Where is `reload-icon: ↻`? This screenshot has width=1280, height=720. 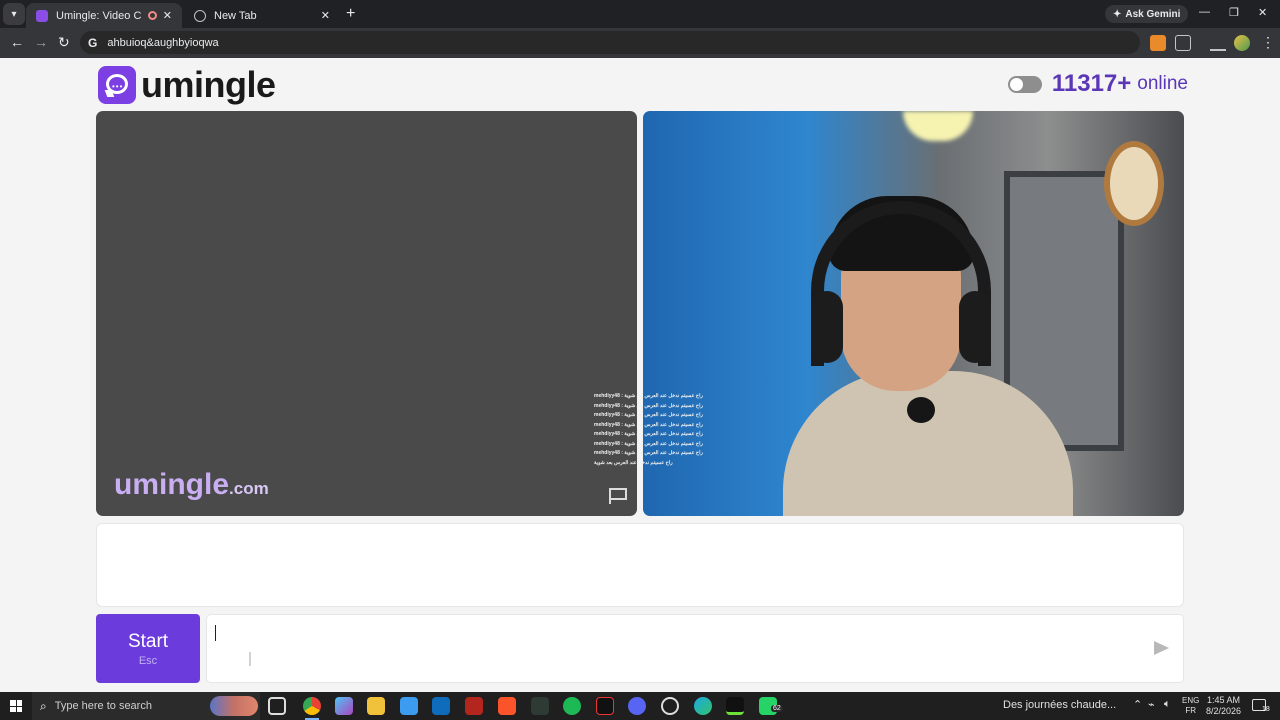 reload-icon: ↻ is located at coordinates (64, 42).